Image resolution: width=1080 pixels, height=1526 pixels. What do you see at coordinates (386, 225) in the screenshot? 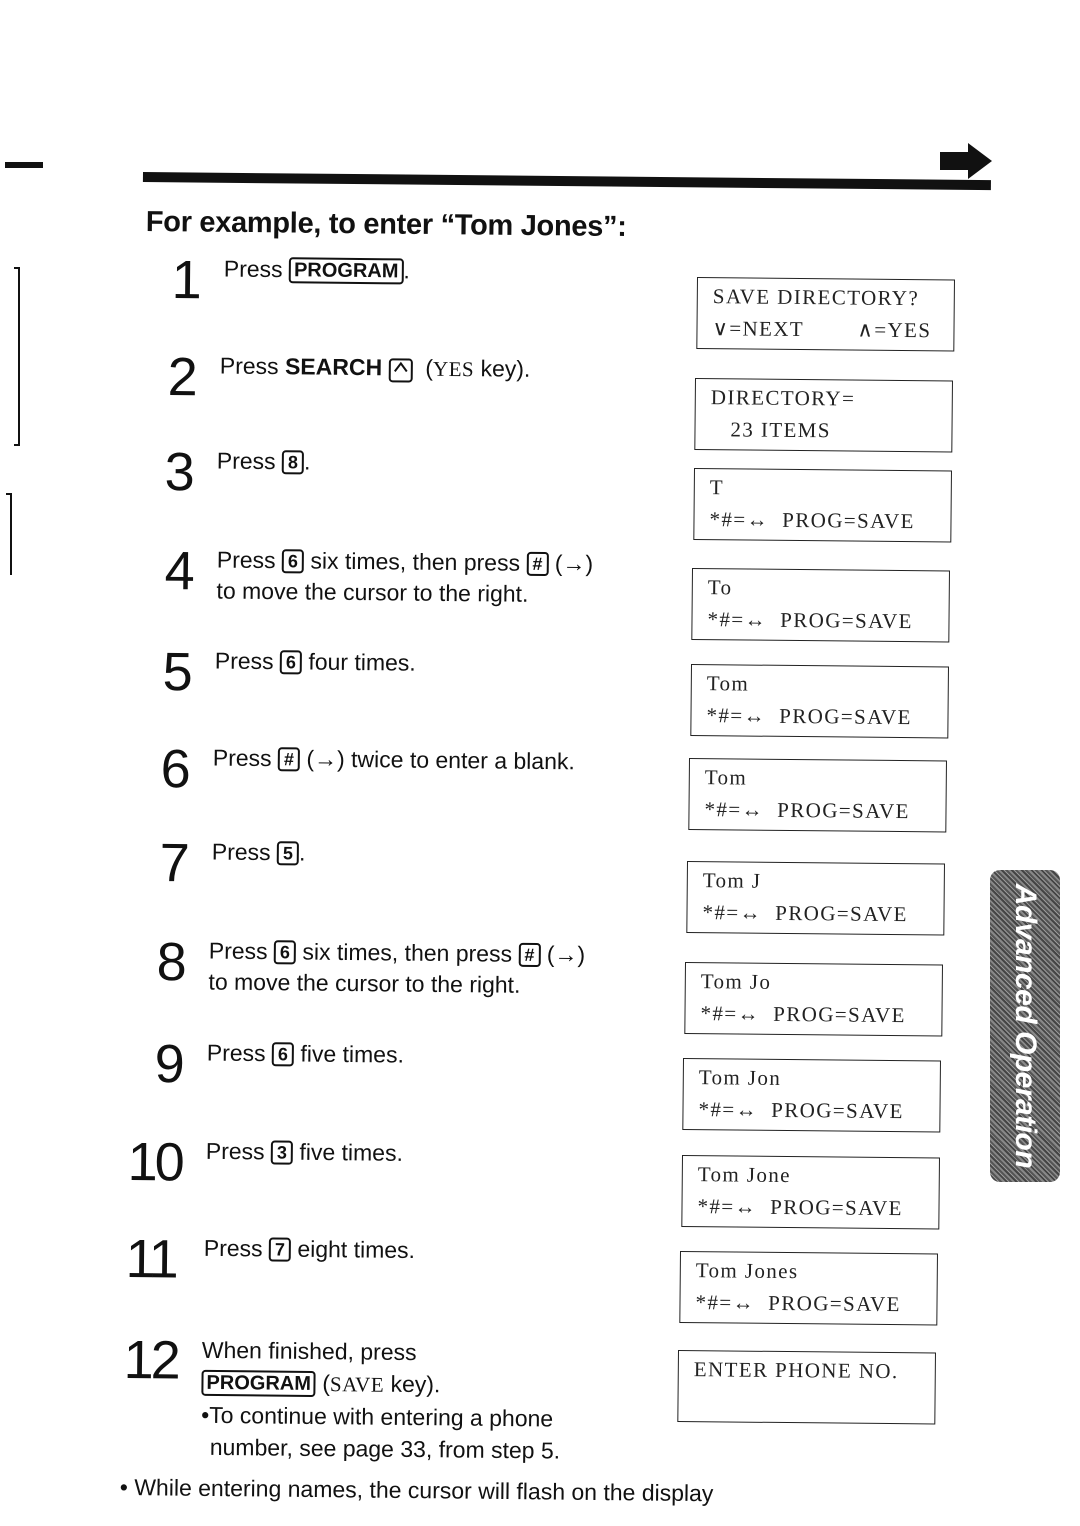
I see `page-heading: For example, to enter “Tom Jones”:` at bounding box center [386, 225].